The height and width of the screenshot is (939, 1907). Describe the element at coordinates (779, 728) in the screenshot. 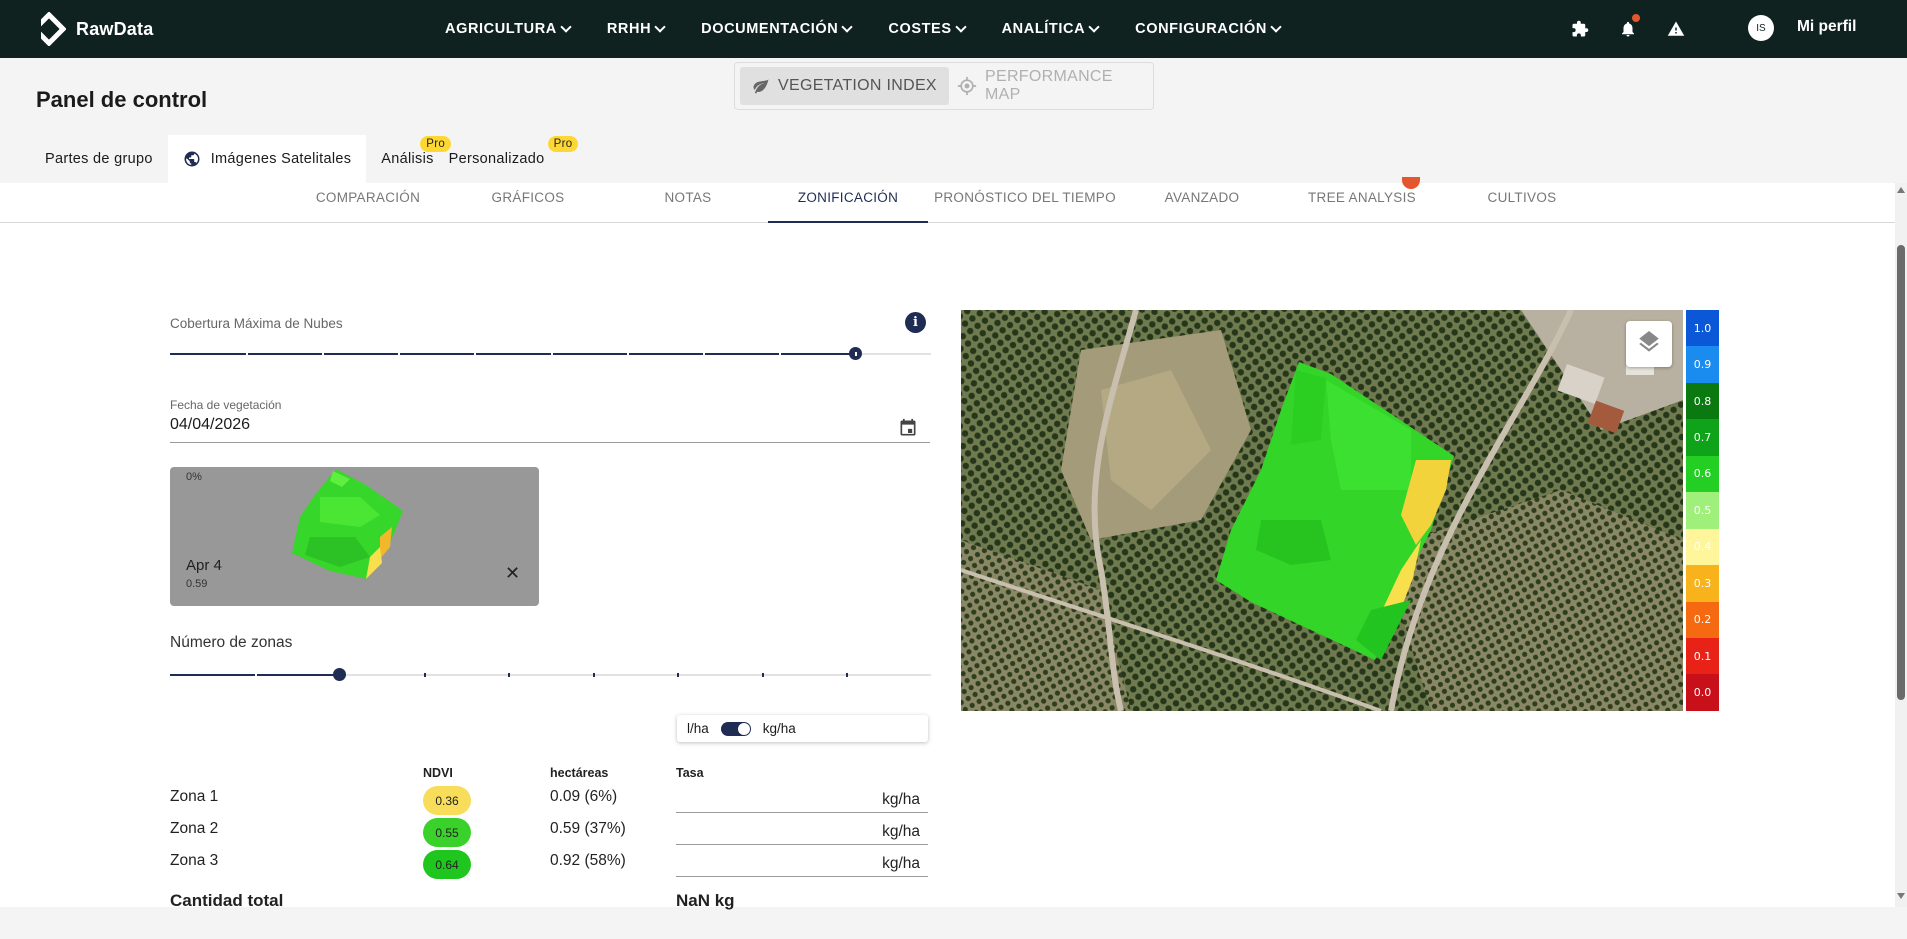

I see `unit-right-label: kg/ha` at that location.